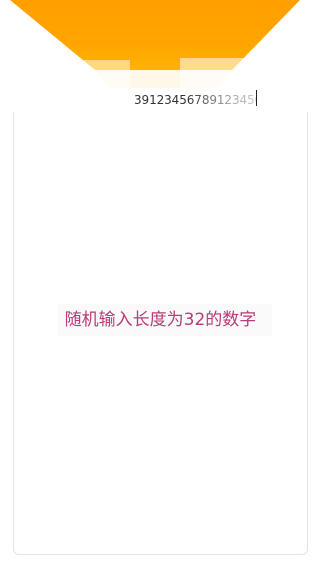 This screenshot has height=569, width=320. Describe the element at coordinates (195, 100) in the screenshot. I see `input-value: 39123456789123456789012345678912` at that location.